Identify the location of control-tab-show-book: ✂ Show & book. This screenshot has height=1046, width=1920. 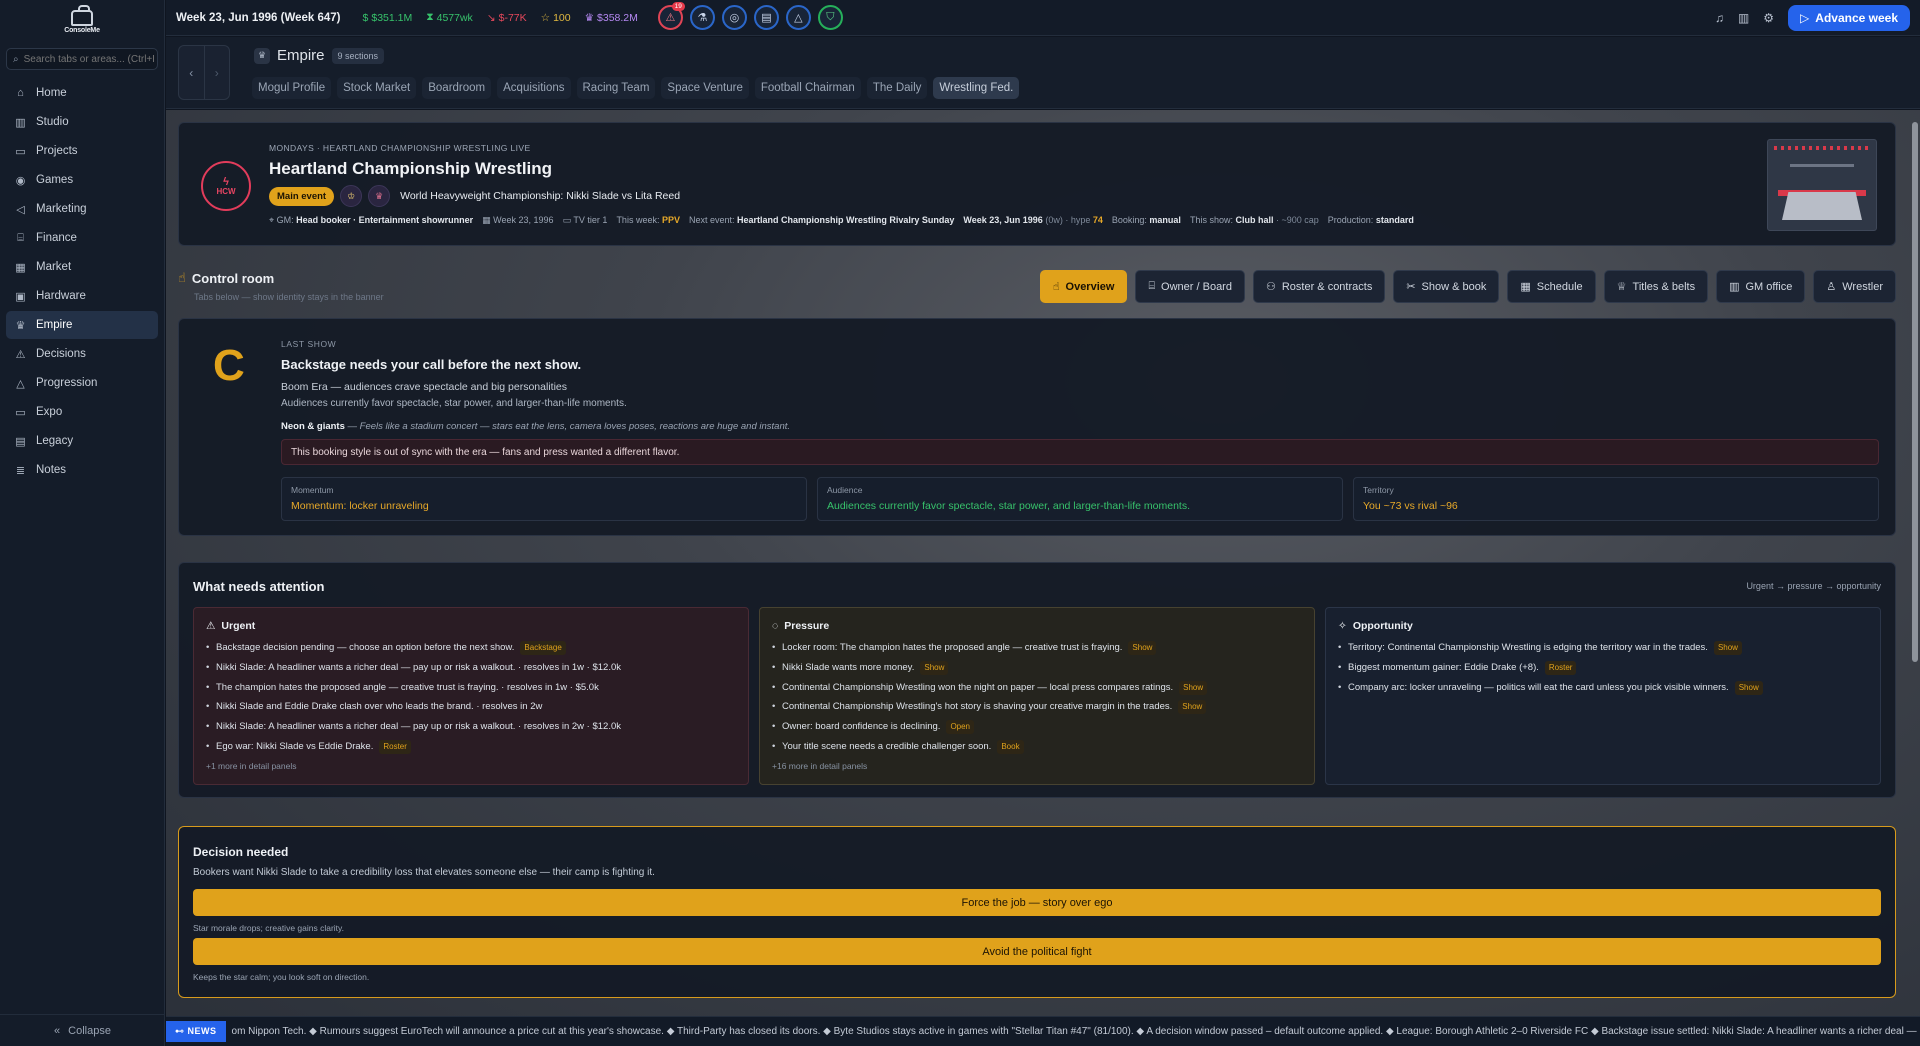
(1446, 286).